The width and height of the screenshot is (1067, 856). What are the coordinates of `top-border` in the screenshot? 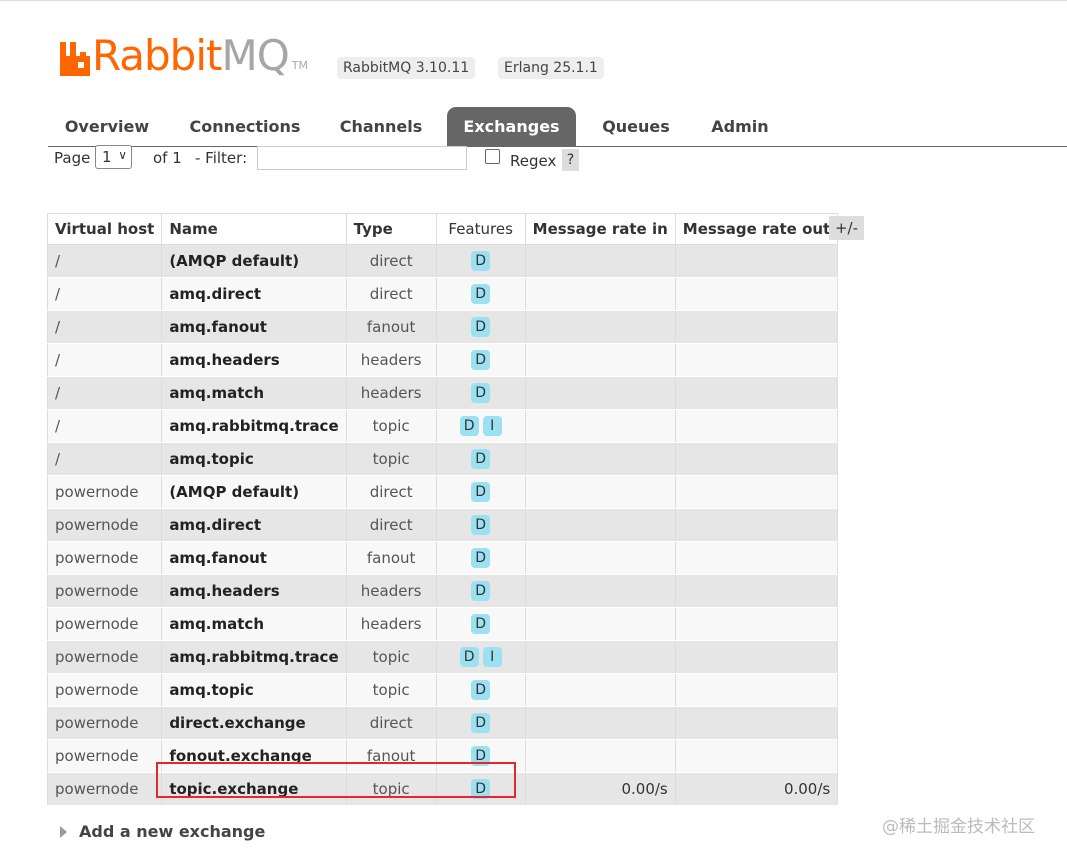 It's located at (533, 0).